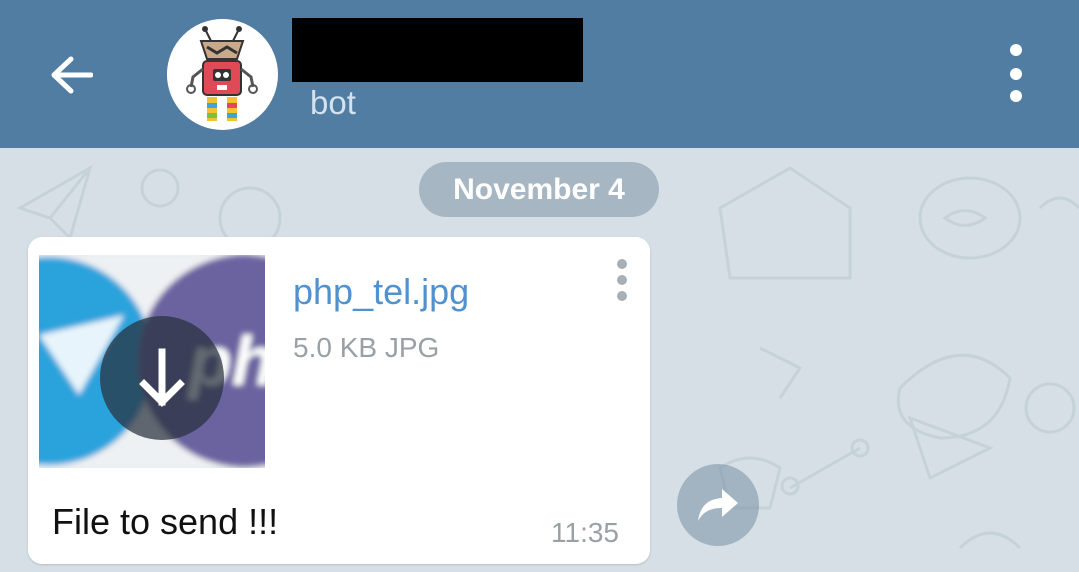 The image size is (1079, 572). I want to click on download-button, so click(162, 378).